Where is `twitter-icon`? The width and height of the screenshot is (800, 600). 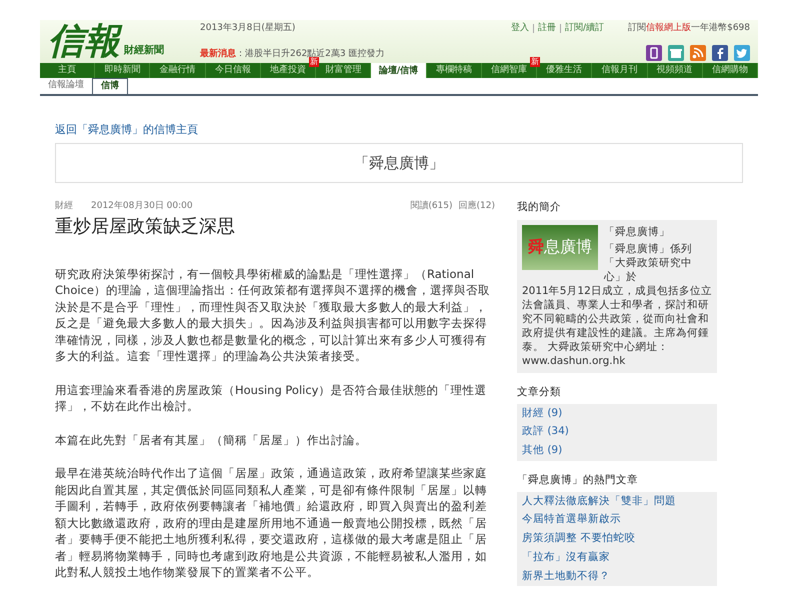
twitter-icon is located at coordinates (742, 53).